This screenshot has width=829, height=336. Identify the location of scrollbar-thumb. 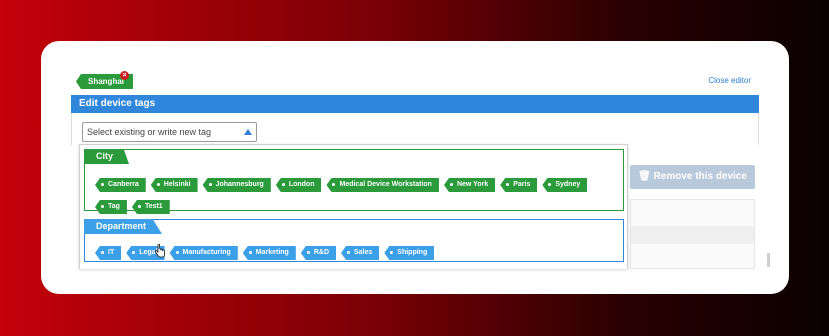
(768, 260).